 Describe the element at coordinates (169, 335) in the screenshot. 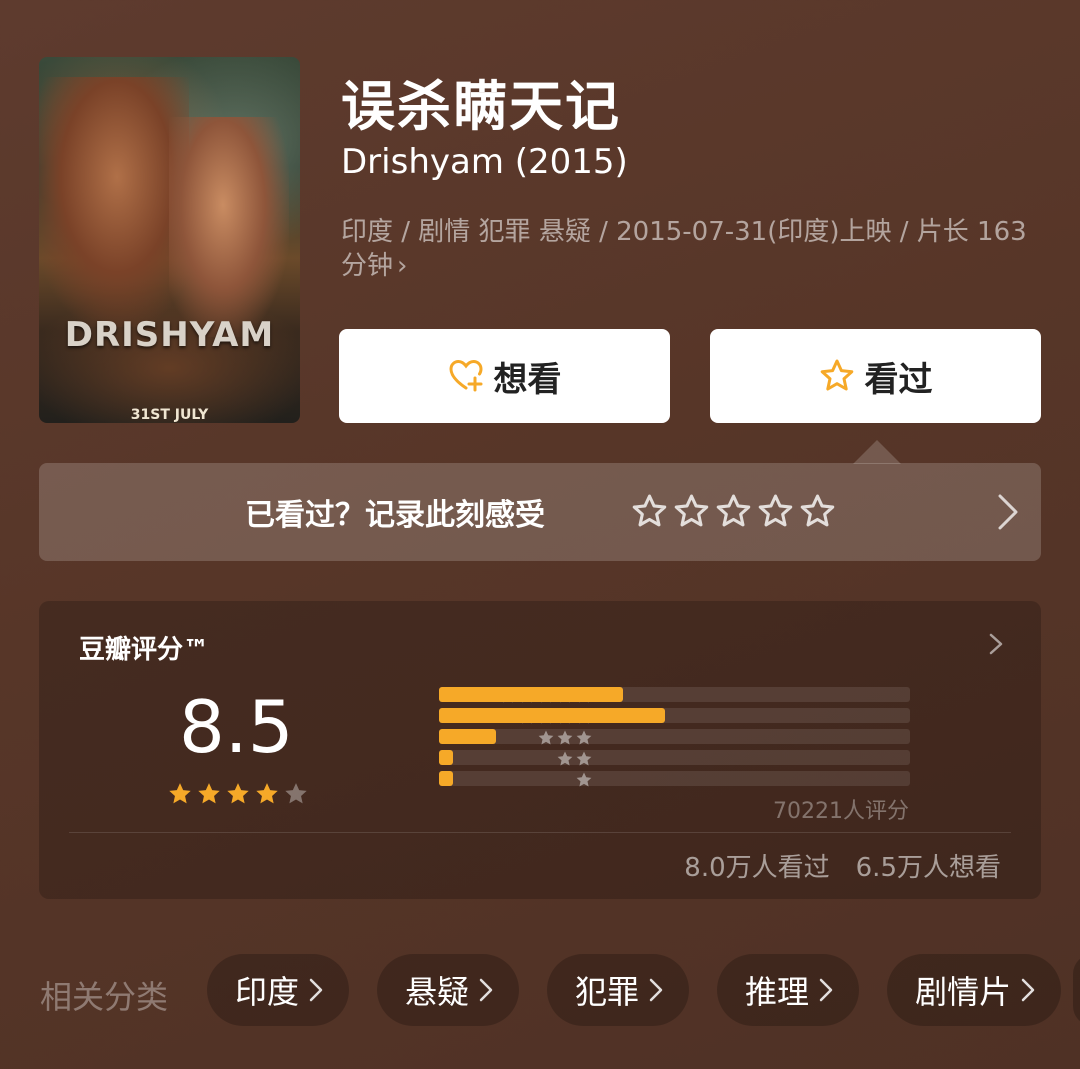

I see `poster-title-text: DRISHYAM` at that location.